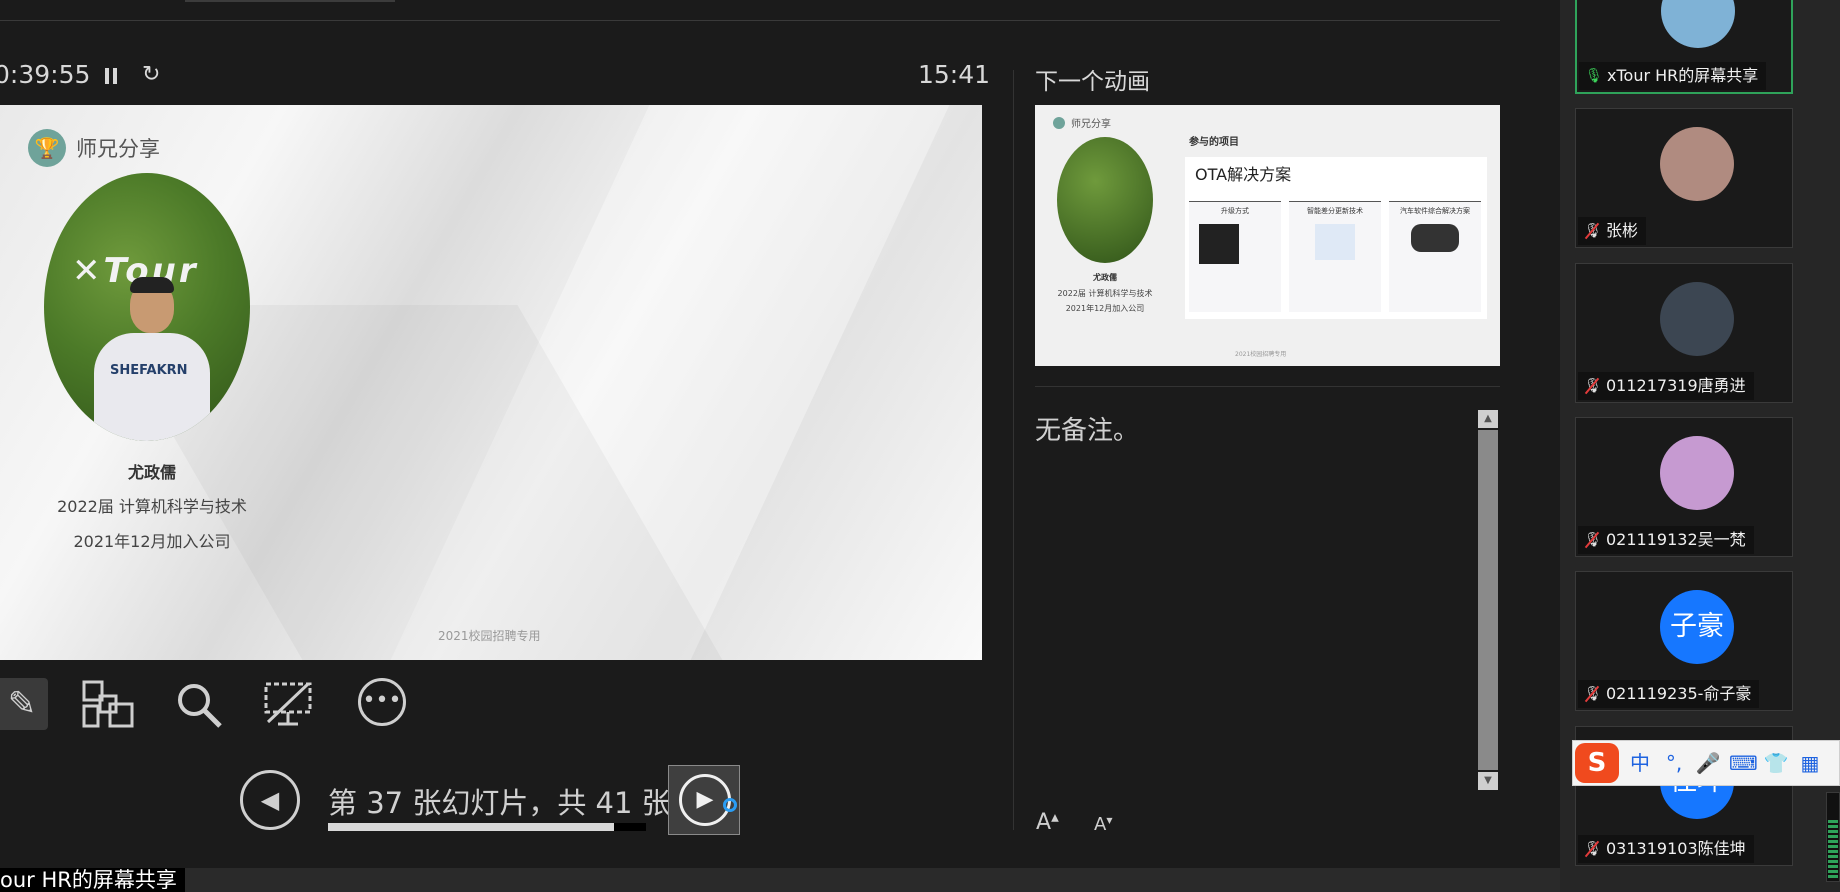 Image resolution: width=1840 pixels, height=892 pixels. I want to click on participant-name-tag: 🎙 张彬, so click(1612, 231).